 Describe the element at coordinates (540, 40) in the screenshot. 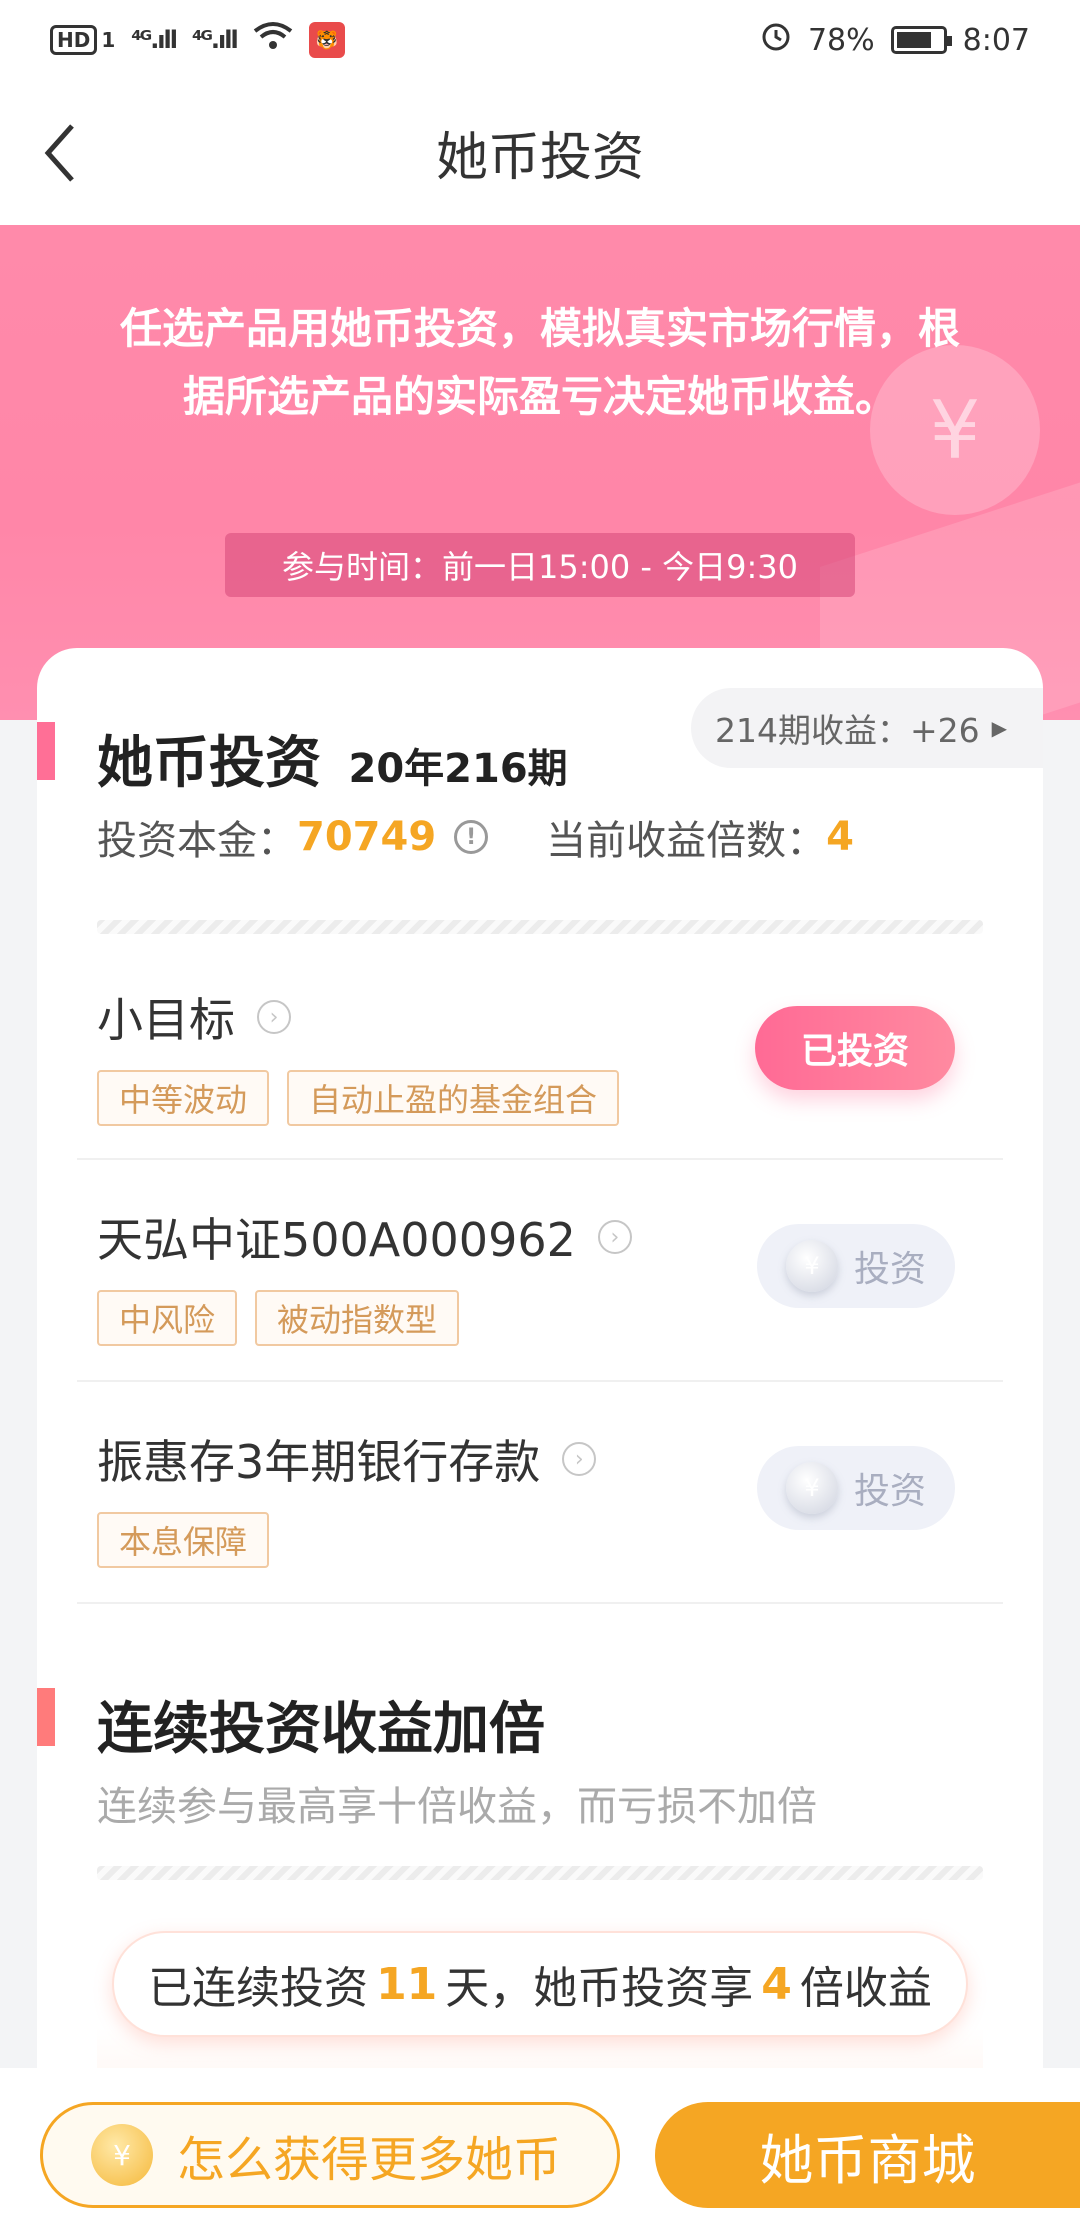

I see `status-bar: HD 1 ⁴ᴳ.ıll ⁴ᴳ.ıll 🐯 78% 8:07` at that location.